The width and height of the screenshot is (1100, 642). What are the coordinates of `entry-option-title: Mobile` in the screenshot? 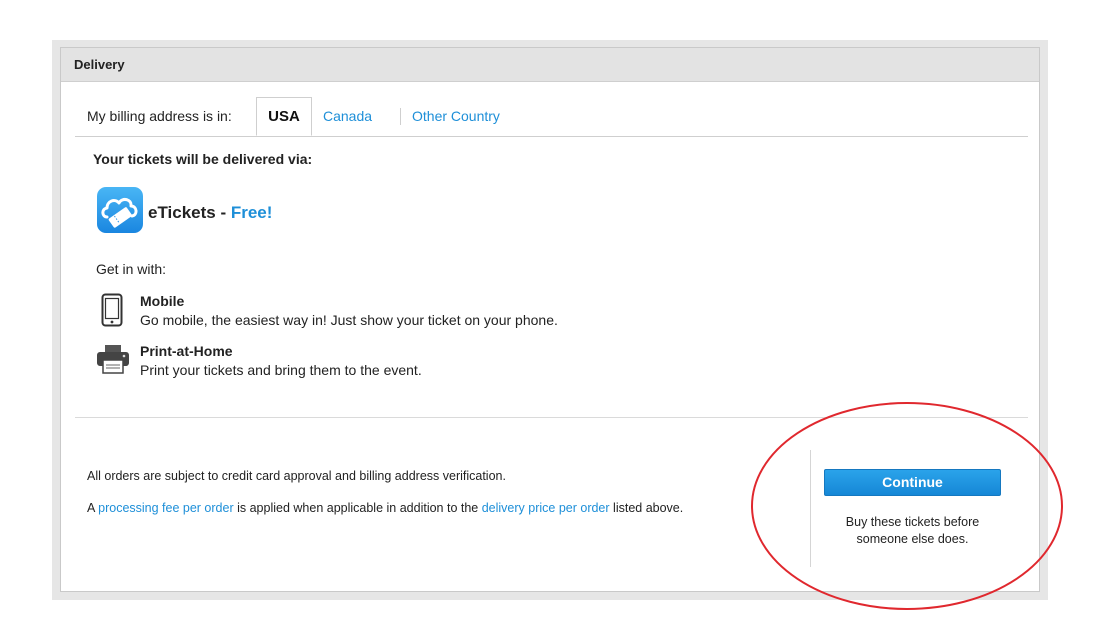 It's located at (162, 301).